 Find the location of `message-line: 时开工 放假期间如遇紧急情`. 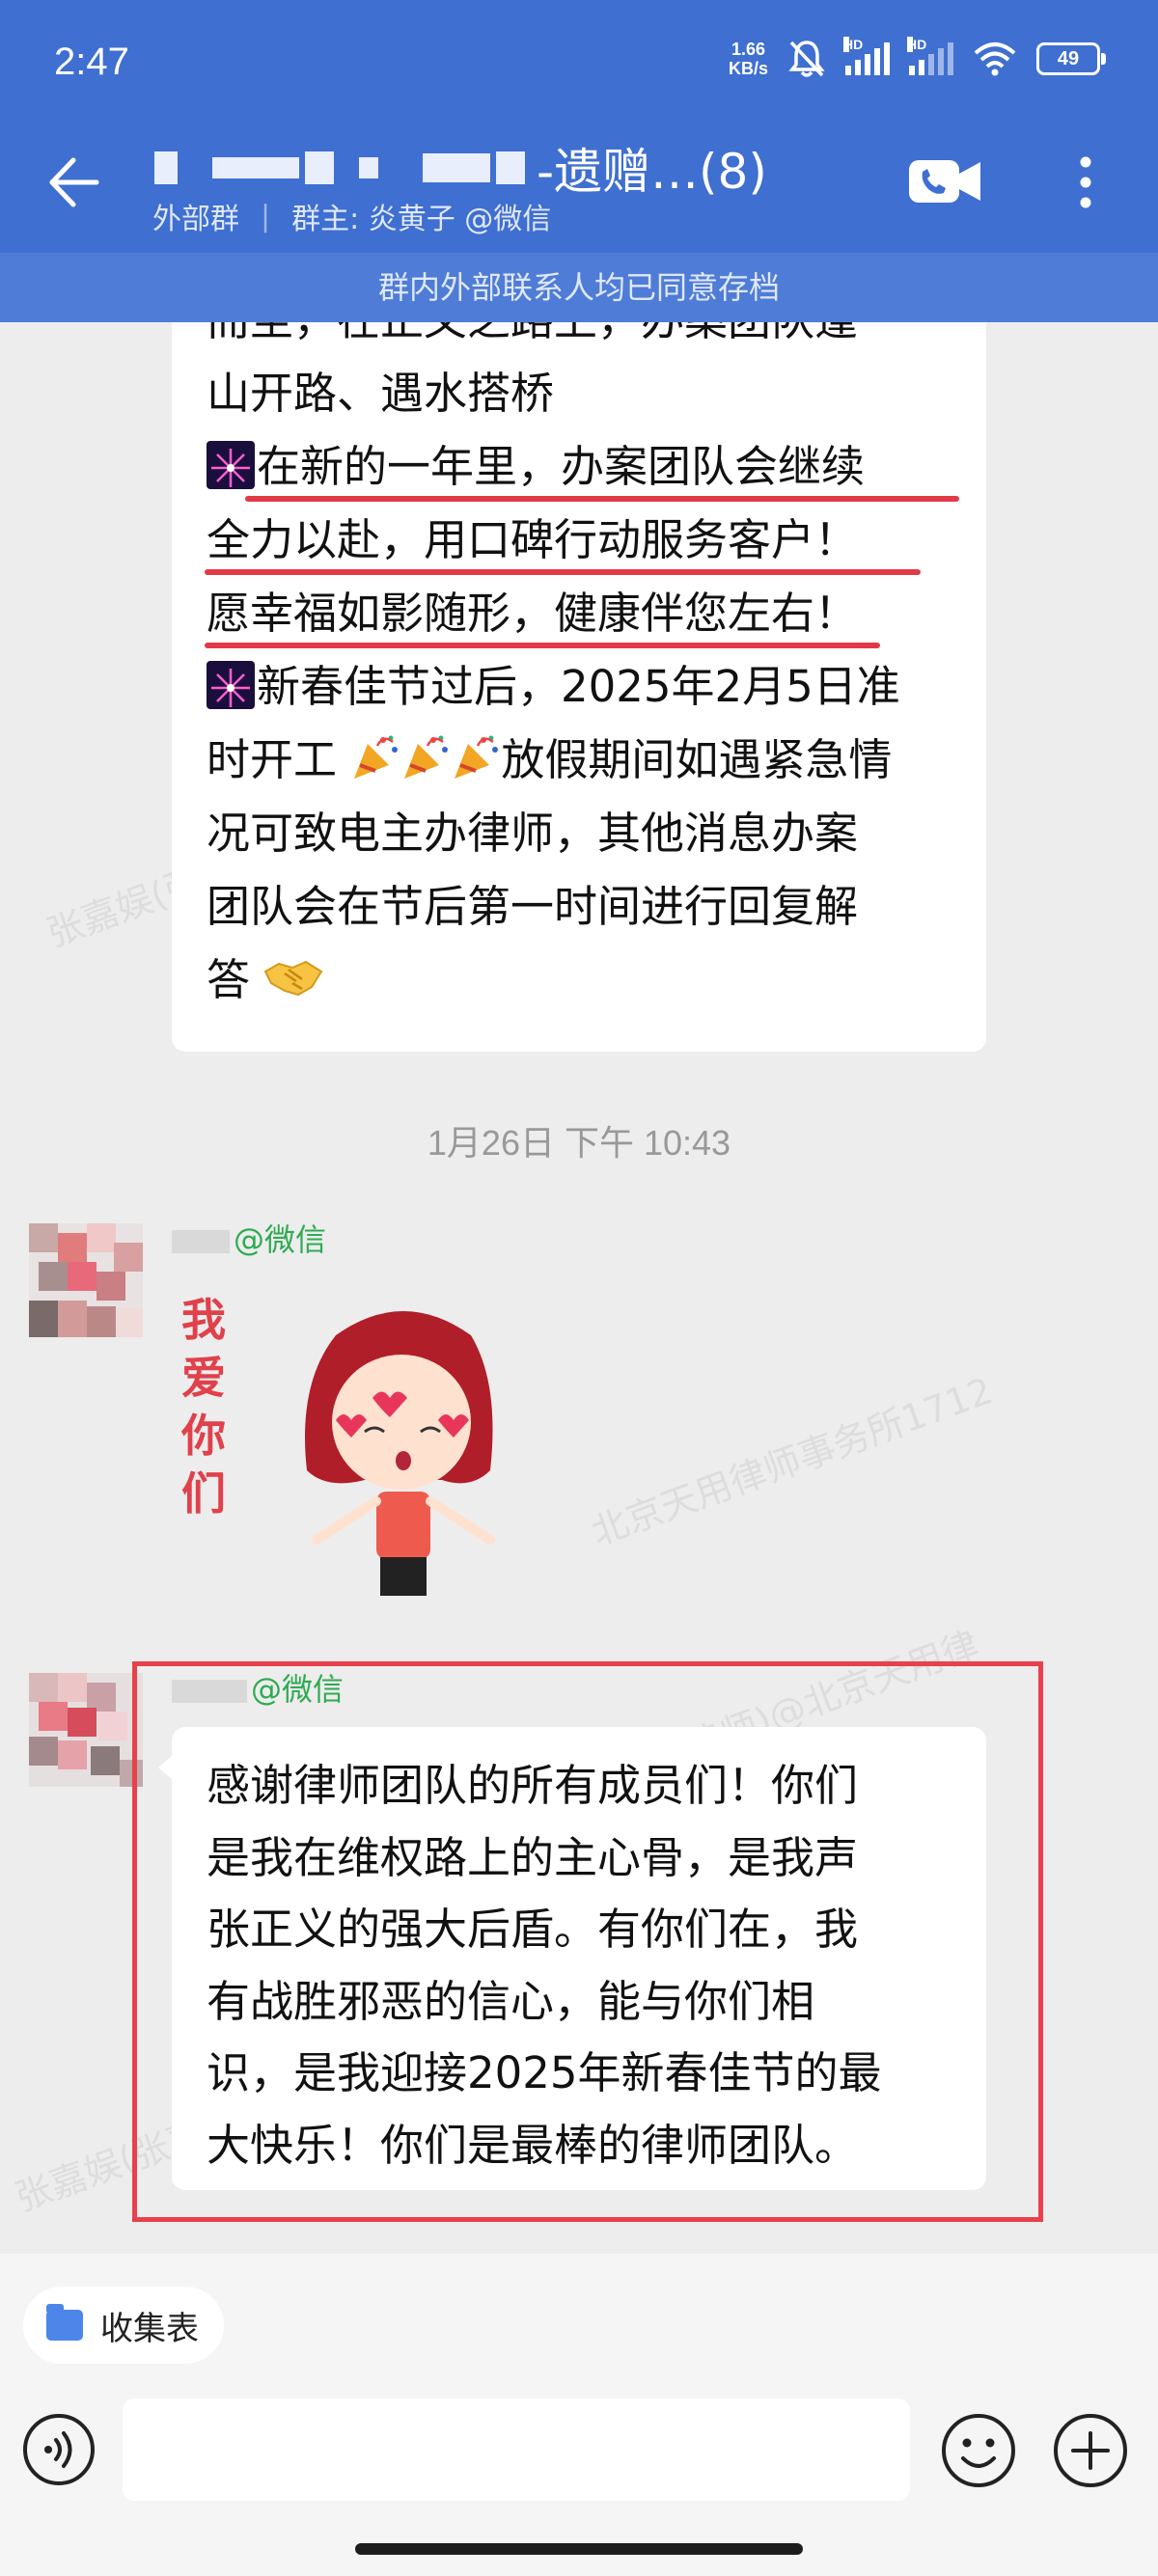

message-line: 时开工 放假期间如遇紧急情 is located at coordinates (588, 761).